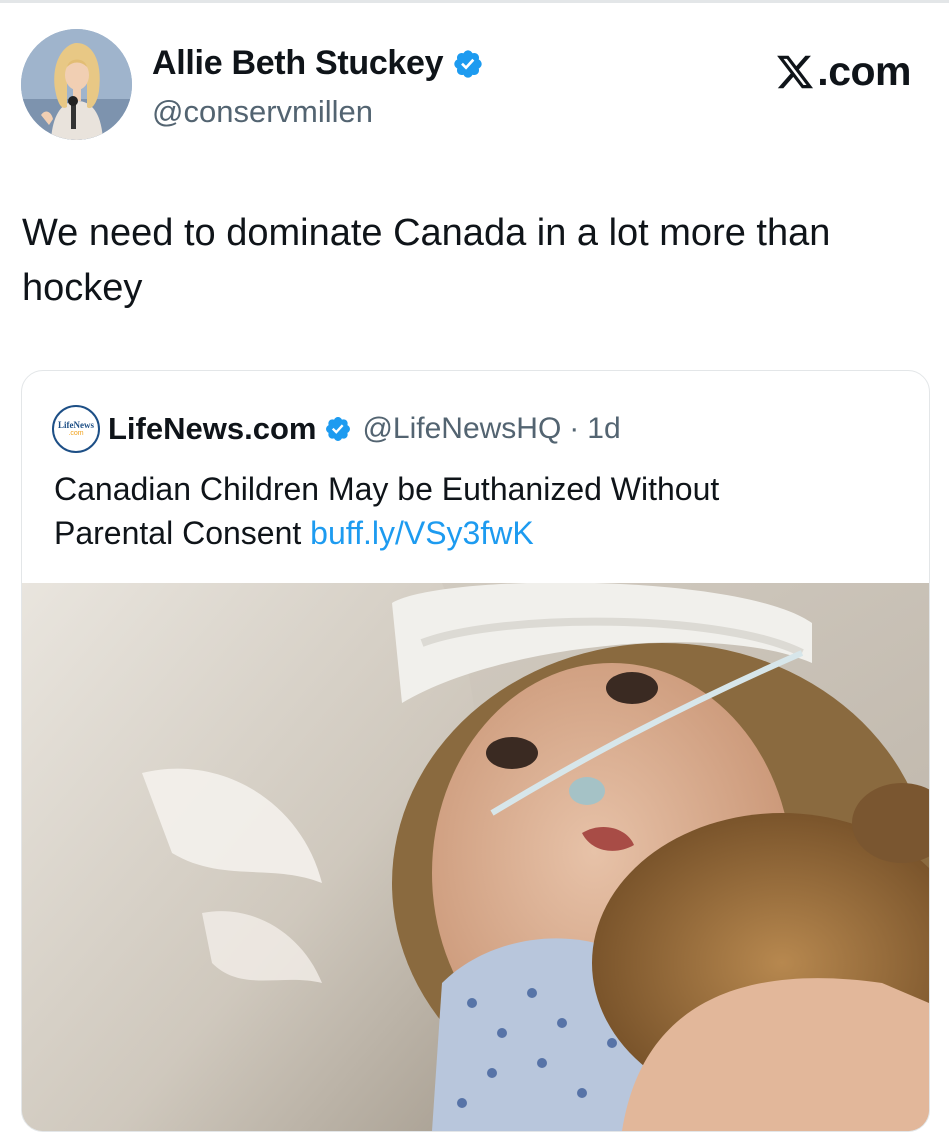  What do you see at coordinates (795, 71) in the screenshot?
I see `x-logo-icon` at bounding box center [795, 71].